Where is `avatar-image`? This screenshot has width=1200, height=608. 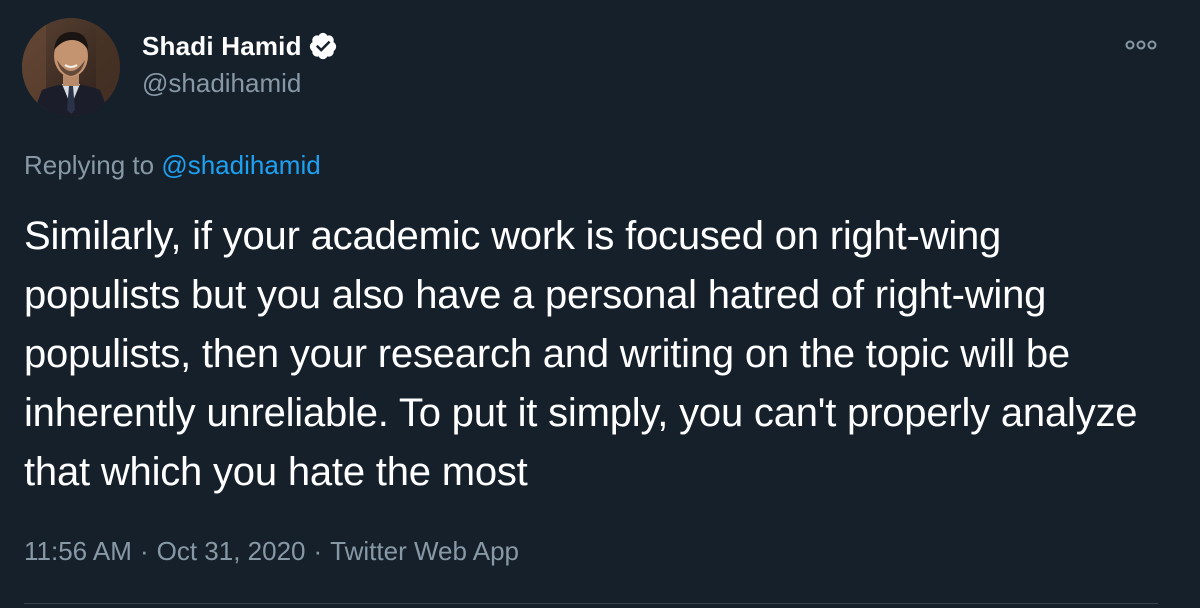
avatar-image is located at coordinates (71, 67).